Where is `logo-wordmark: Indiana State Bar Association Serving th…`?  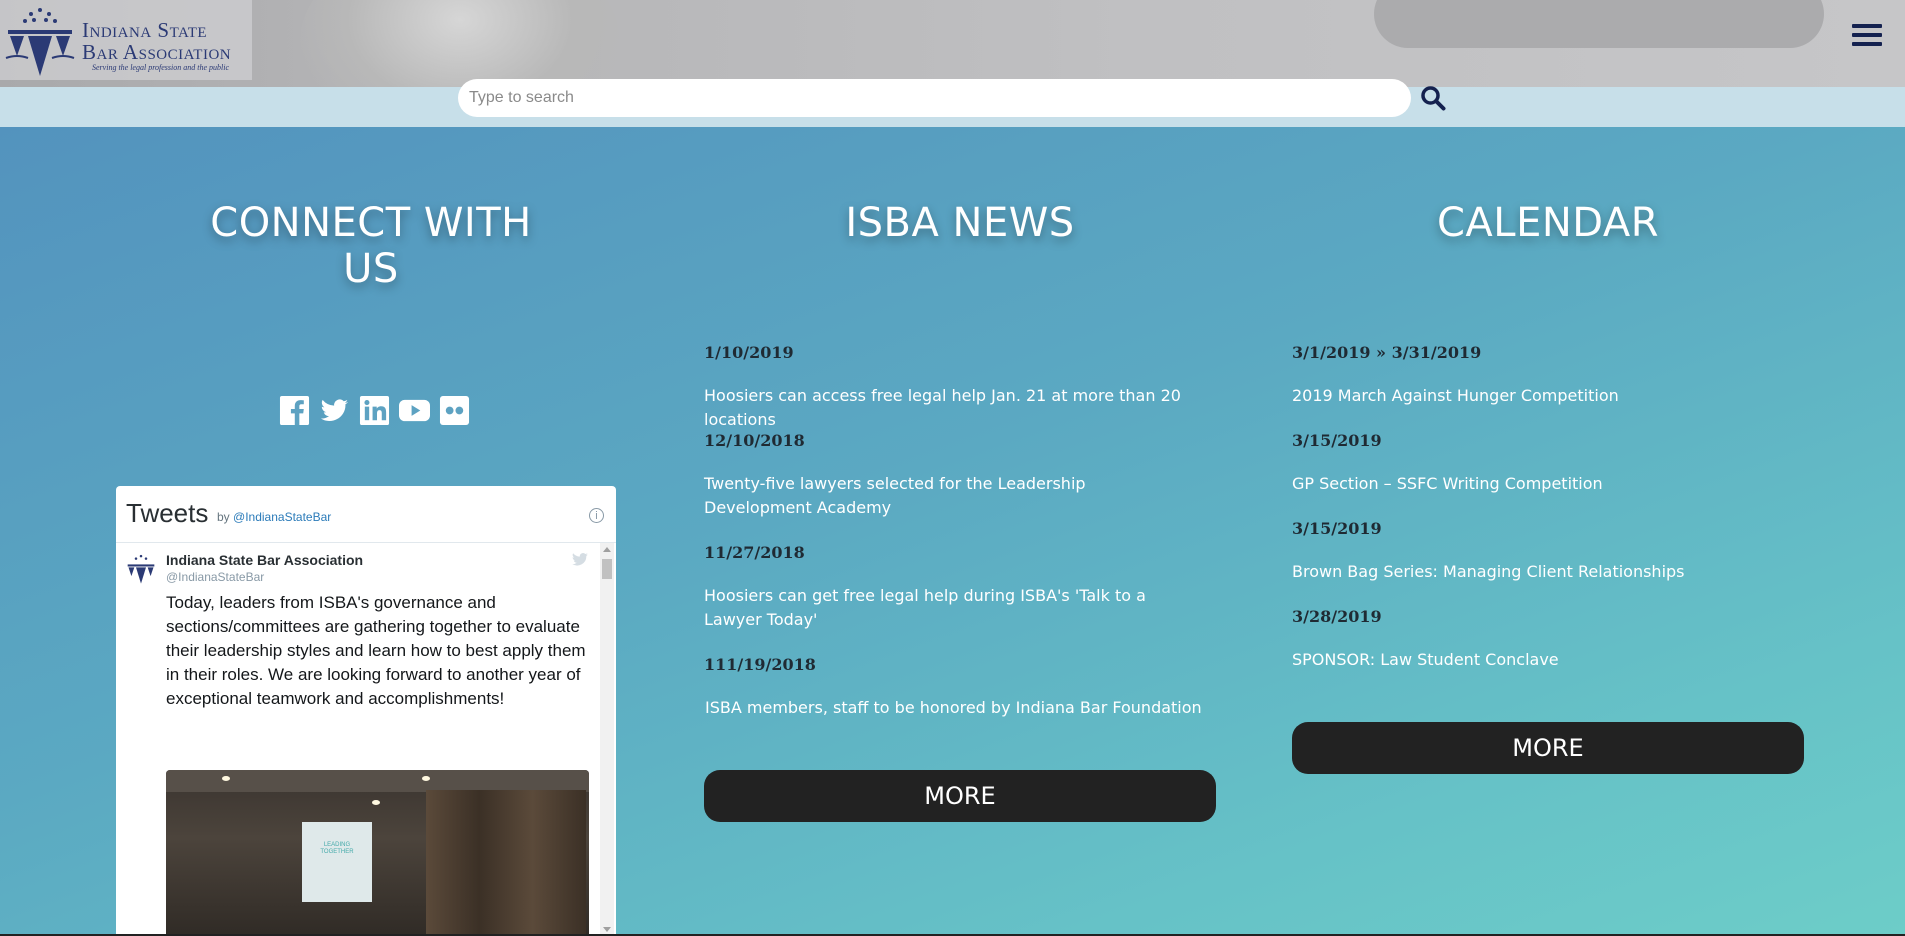
logo-wordmark: Indiana State Bar Association Serving th… is located at coordinates (157, 45).